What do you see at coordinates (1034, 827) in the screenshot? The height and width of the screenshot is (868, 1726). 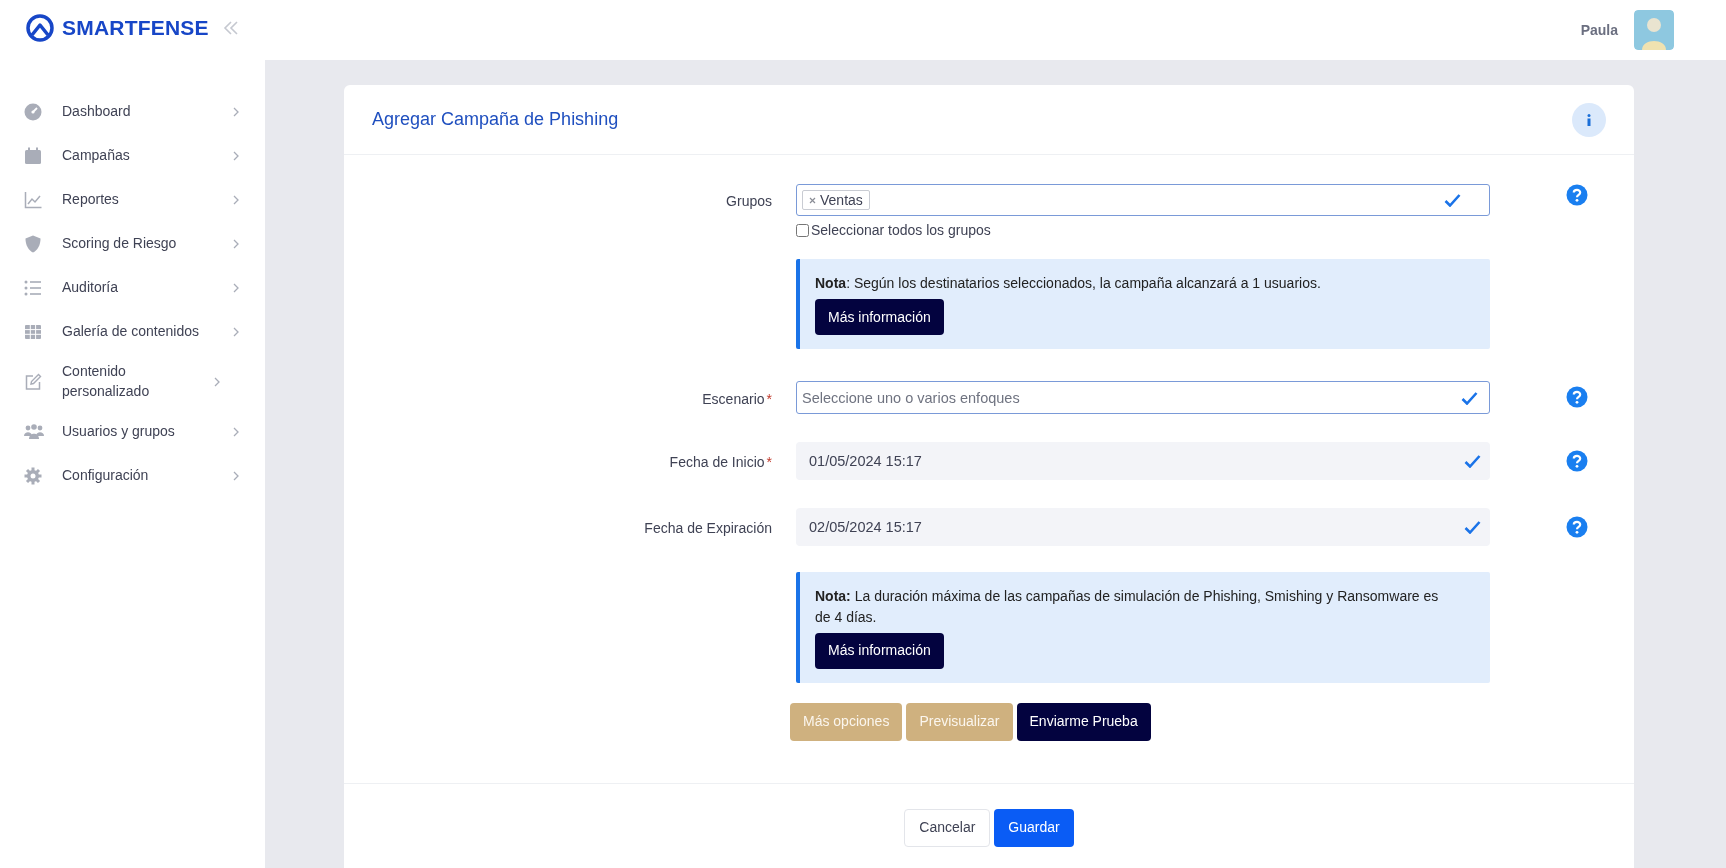 I see `save-button: Guardar` at bounding box center [1034, 827].